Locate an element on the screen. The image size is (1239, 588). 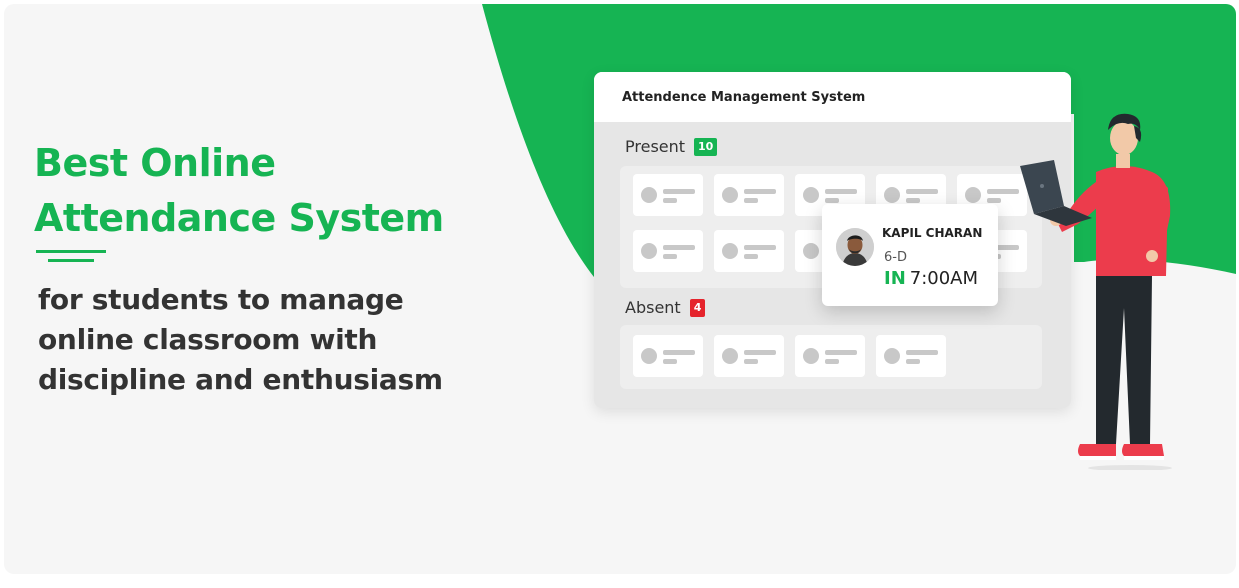
present-count-badge: 10 is located at coordinates (706, 146).